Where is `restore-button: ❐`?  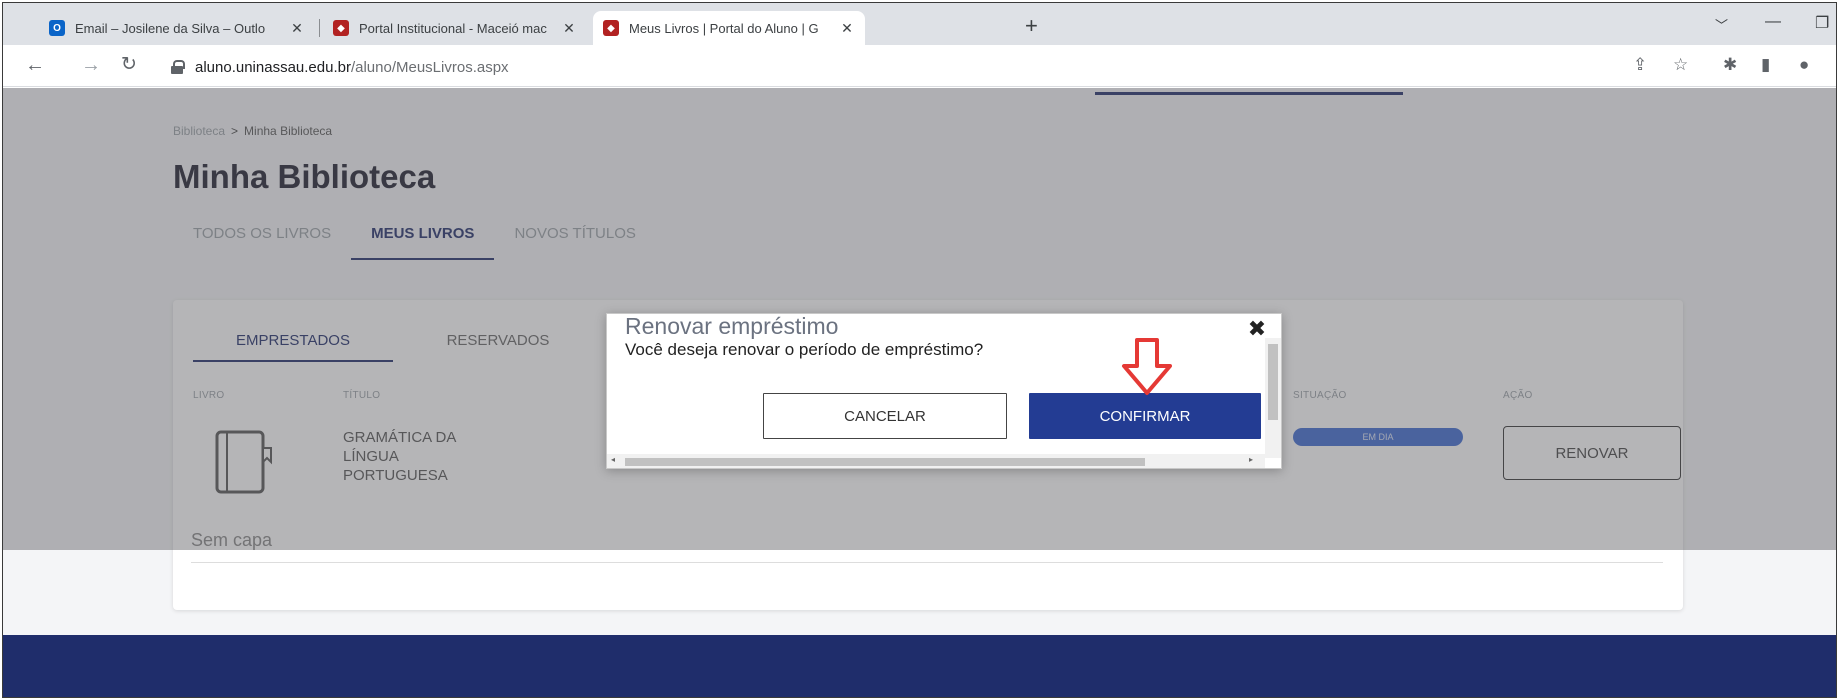
restore-button: ❐ is located at coordinates (1822, 23).